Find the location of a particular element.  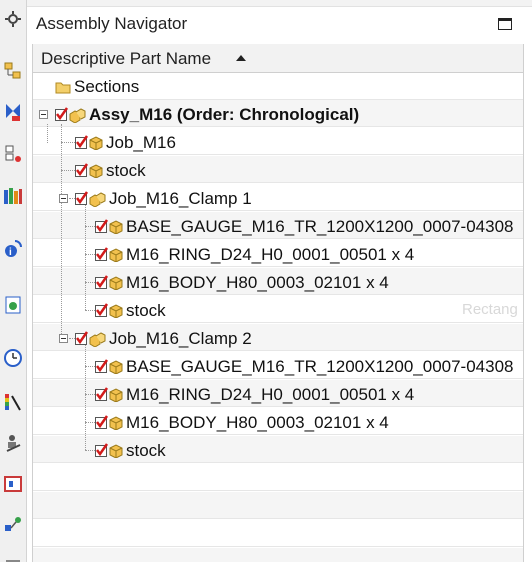

svg-text: i is located at coordinates (10, 252).